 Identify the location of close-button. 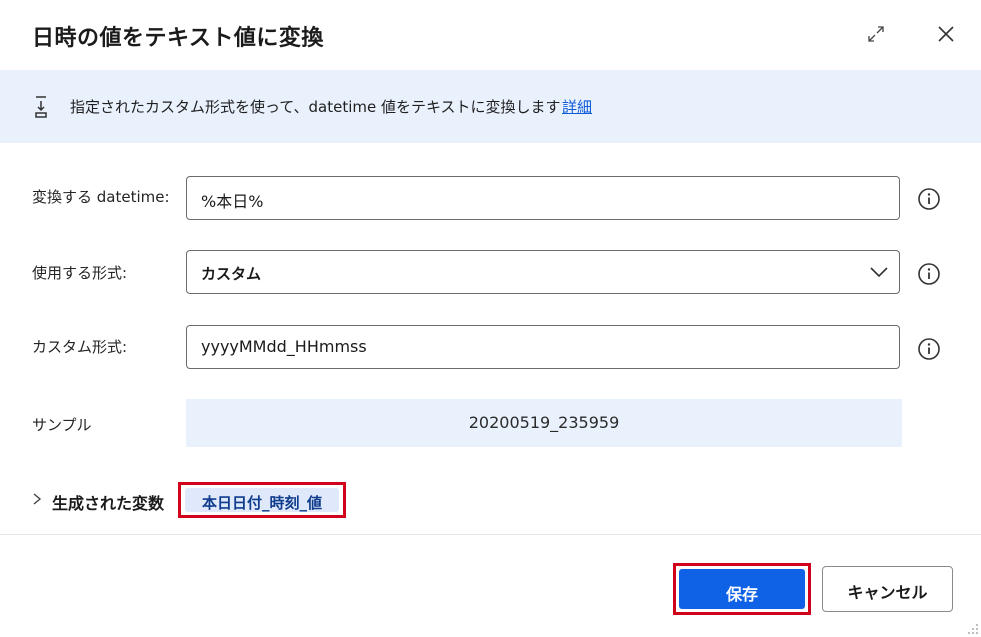
(946, 34).